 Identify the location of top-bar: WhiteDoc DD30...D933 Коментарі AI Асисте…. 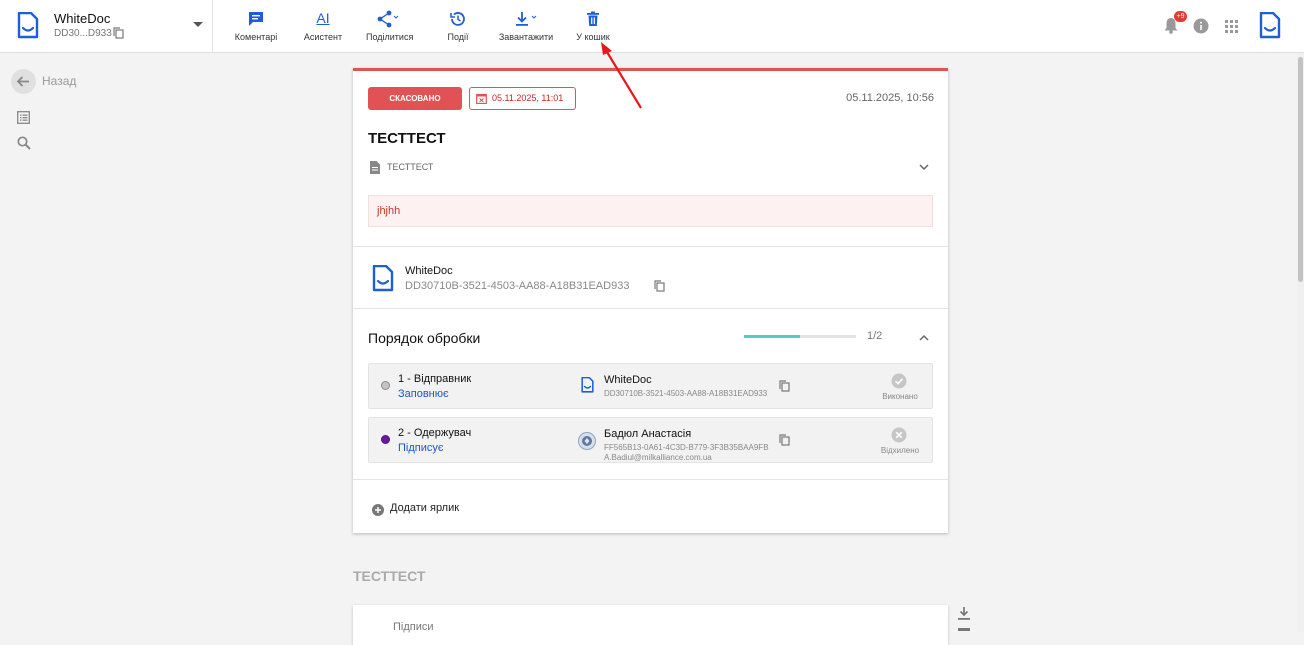
(652, 26).